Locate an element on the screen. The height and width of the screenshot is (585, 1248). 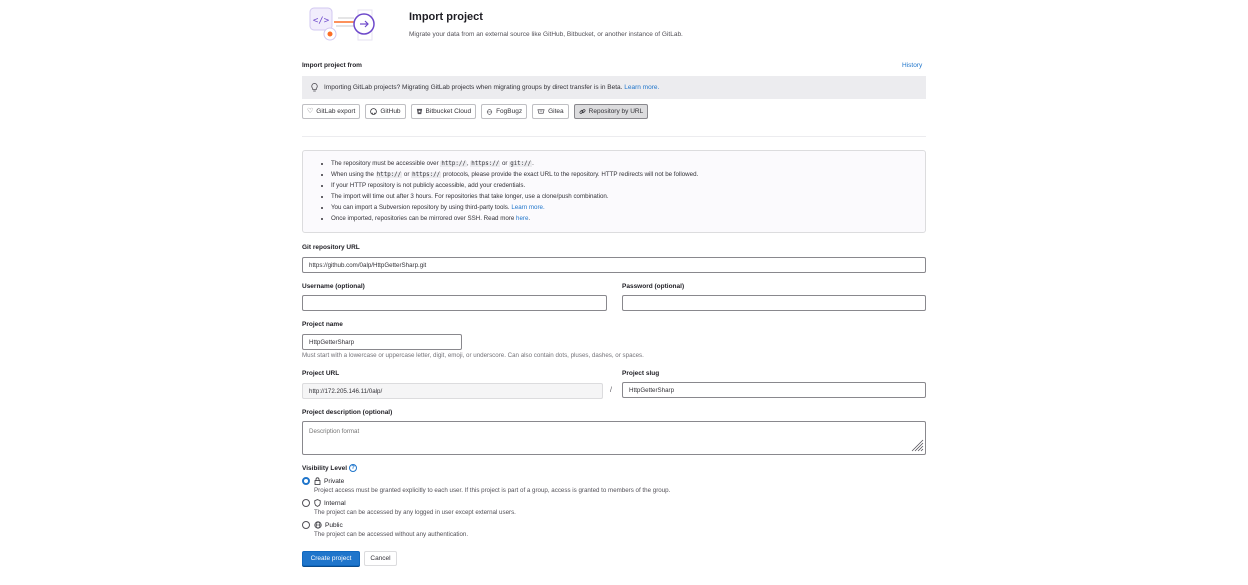
resize-handle-icon is located at coordinates (917, 445).